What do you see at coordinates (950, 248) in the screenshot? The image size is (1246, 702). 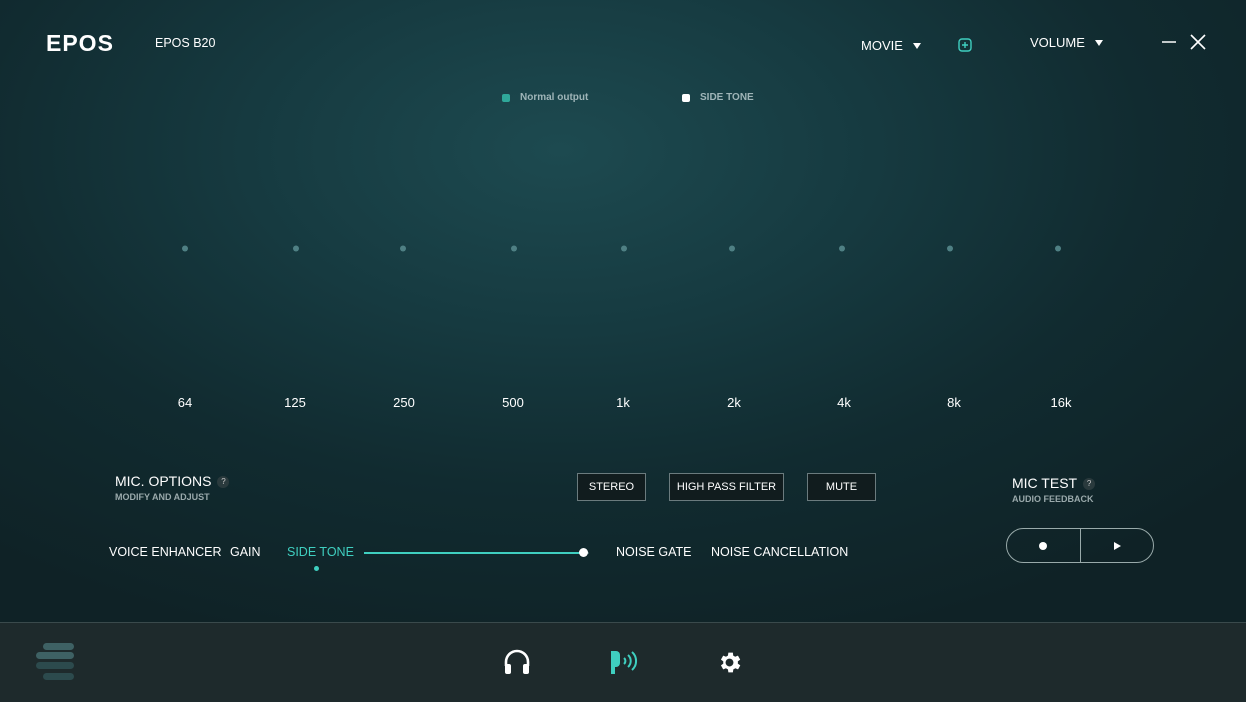 I see `eq-point-8k` at bounding box center [950, 248].